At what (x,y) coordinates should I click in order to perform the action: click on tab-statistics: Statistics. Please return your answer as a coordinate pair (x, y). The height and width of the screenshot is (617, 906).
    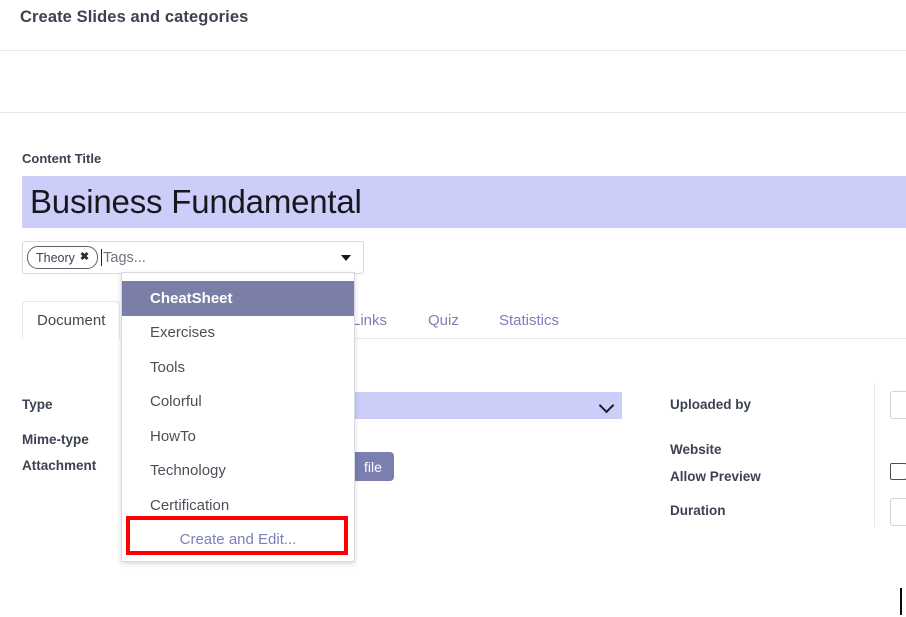
    Looking at the image, I should click on (529, 320).